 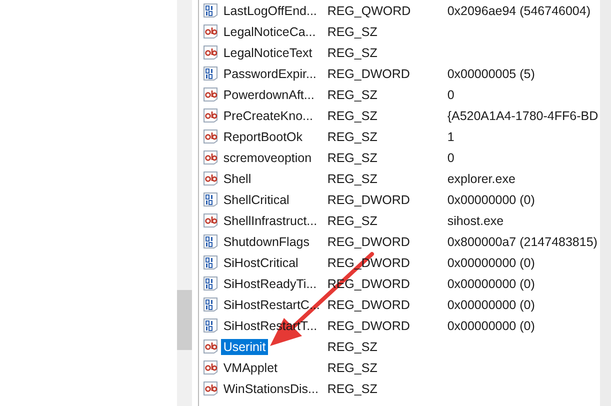 What do you see at coordinates (267, 52) in the screenshot?
I see `value-name: LegalNoticeText` at bounding box center [267, 52].